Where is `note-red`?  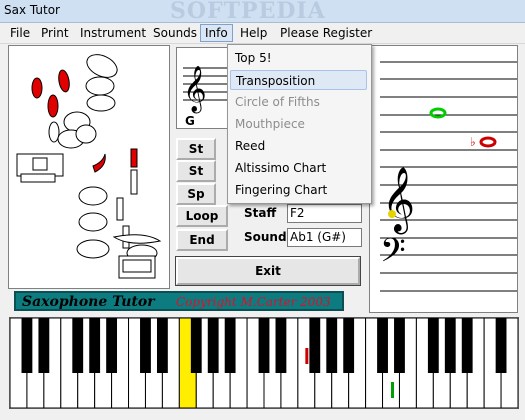
note-red is located at coordinates (488, 142).